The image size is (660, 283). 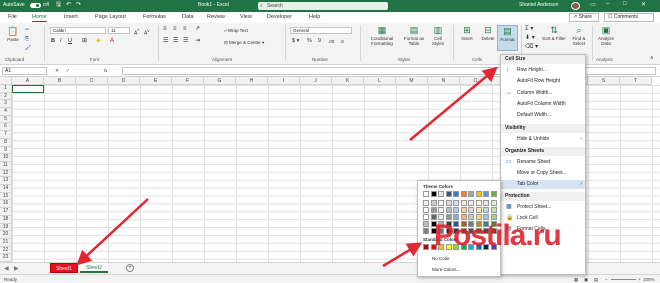 I want to click on column-header: E, so click(x=156, y=81).